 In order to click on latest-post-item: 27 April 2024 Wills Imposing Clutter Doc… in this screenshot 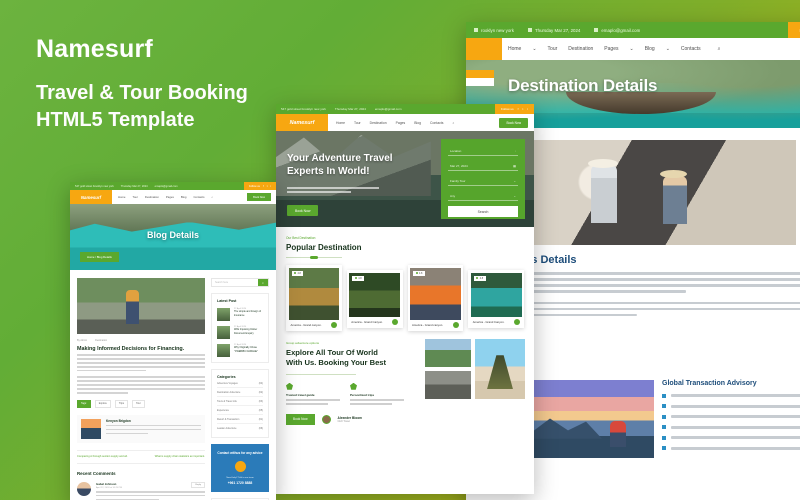, I will do `click(240, 332)`.